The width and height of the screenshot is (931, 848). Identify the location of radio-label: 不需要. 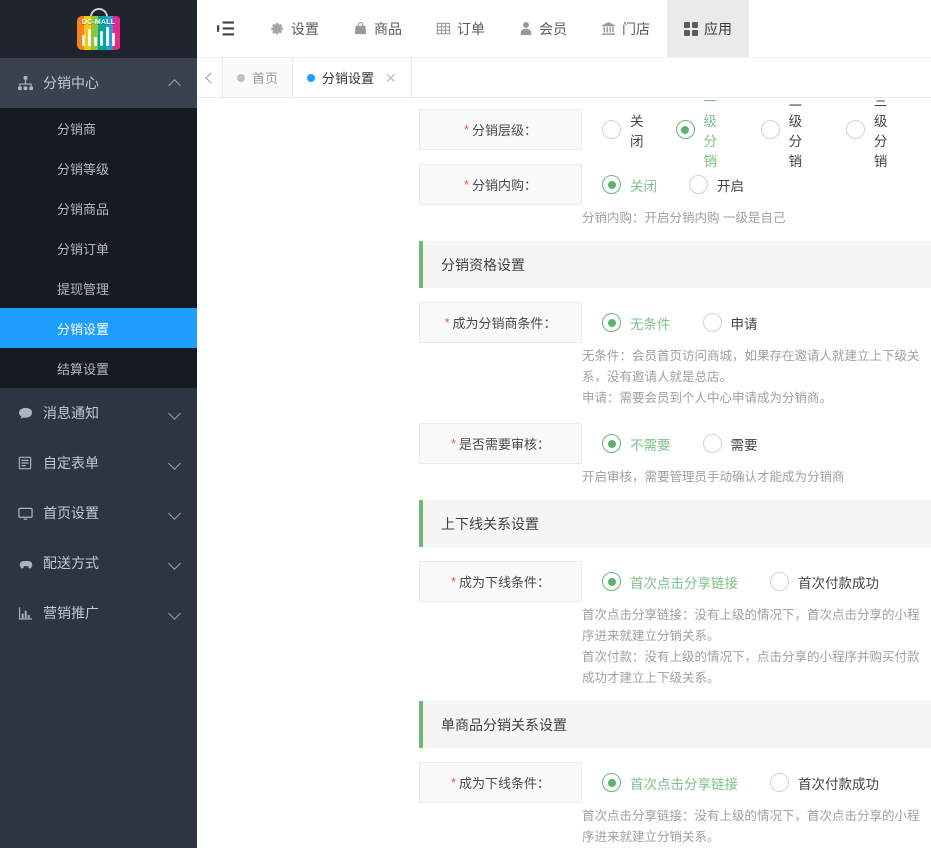
(650, 445).